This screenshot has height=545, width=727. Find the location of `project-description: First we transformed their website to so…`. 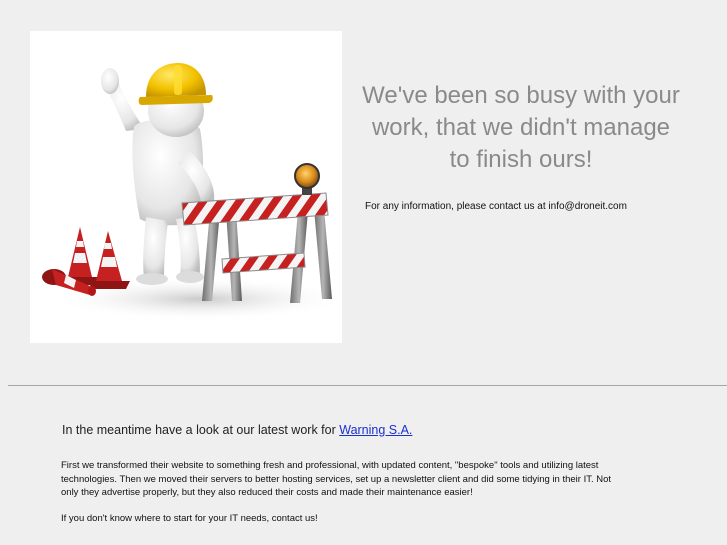

project-description: First we transformed their website to so… is located at coordinates (336, 479).